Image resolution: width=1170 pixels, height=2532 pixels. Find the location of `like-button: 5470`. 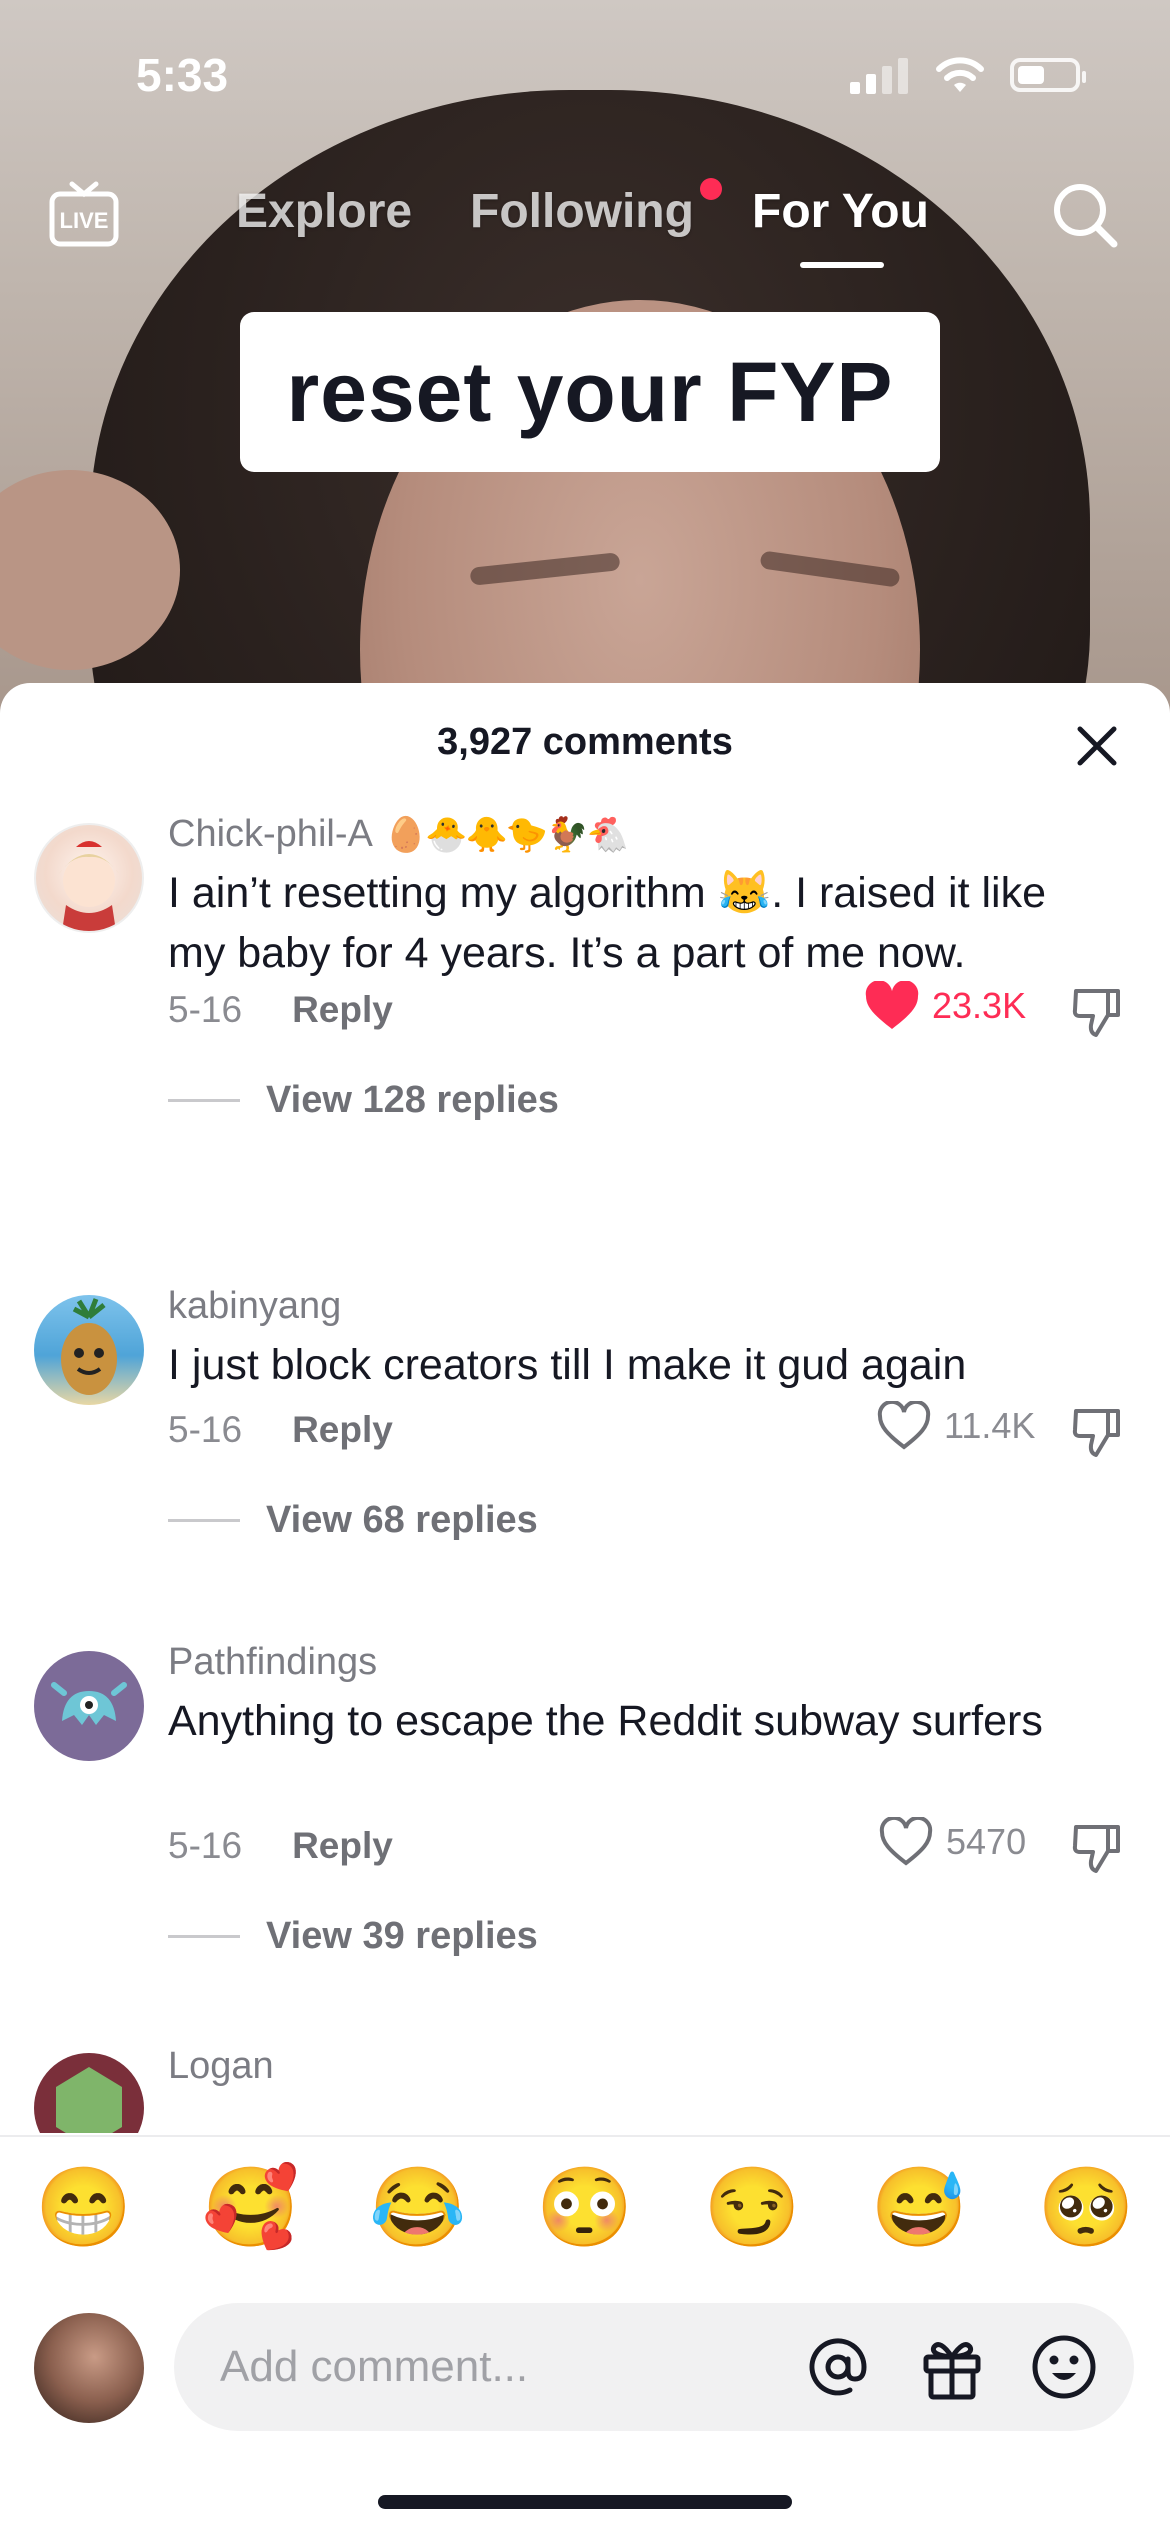

like-button: 5470 is located at coordinates (952, 1842).